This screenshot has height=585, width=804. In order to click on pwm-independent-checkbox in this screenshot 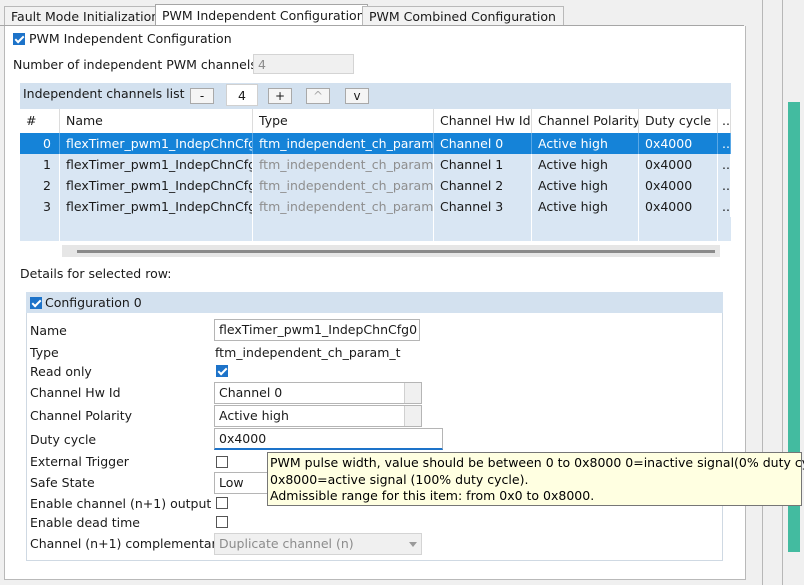, I will do `click(19, 39)`.